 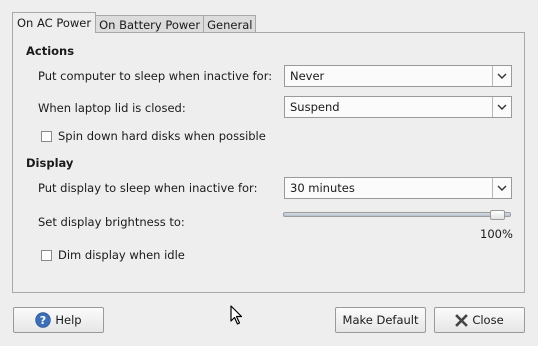 What do you see at coordinates (155, 76) in the screenshot?
I see `computer-sleep-label: Put computer to sleep when inactive for:` at bounding box center [155, 76].